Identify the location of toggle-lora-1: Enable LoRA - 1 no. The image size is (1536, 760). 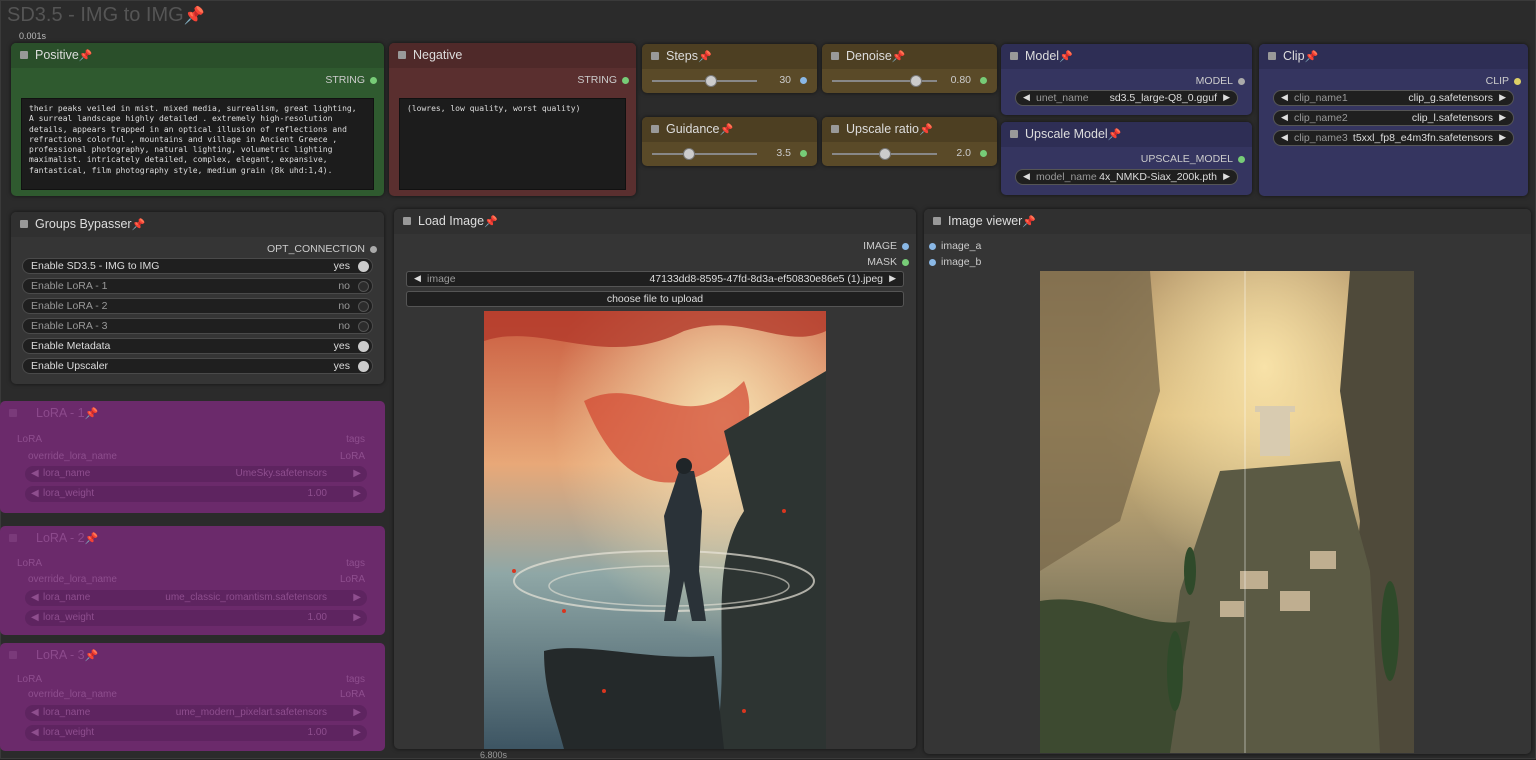
(197, 286).